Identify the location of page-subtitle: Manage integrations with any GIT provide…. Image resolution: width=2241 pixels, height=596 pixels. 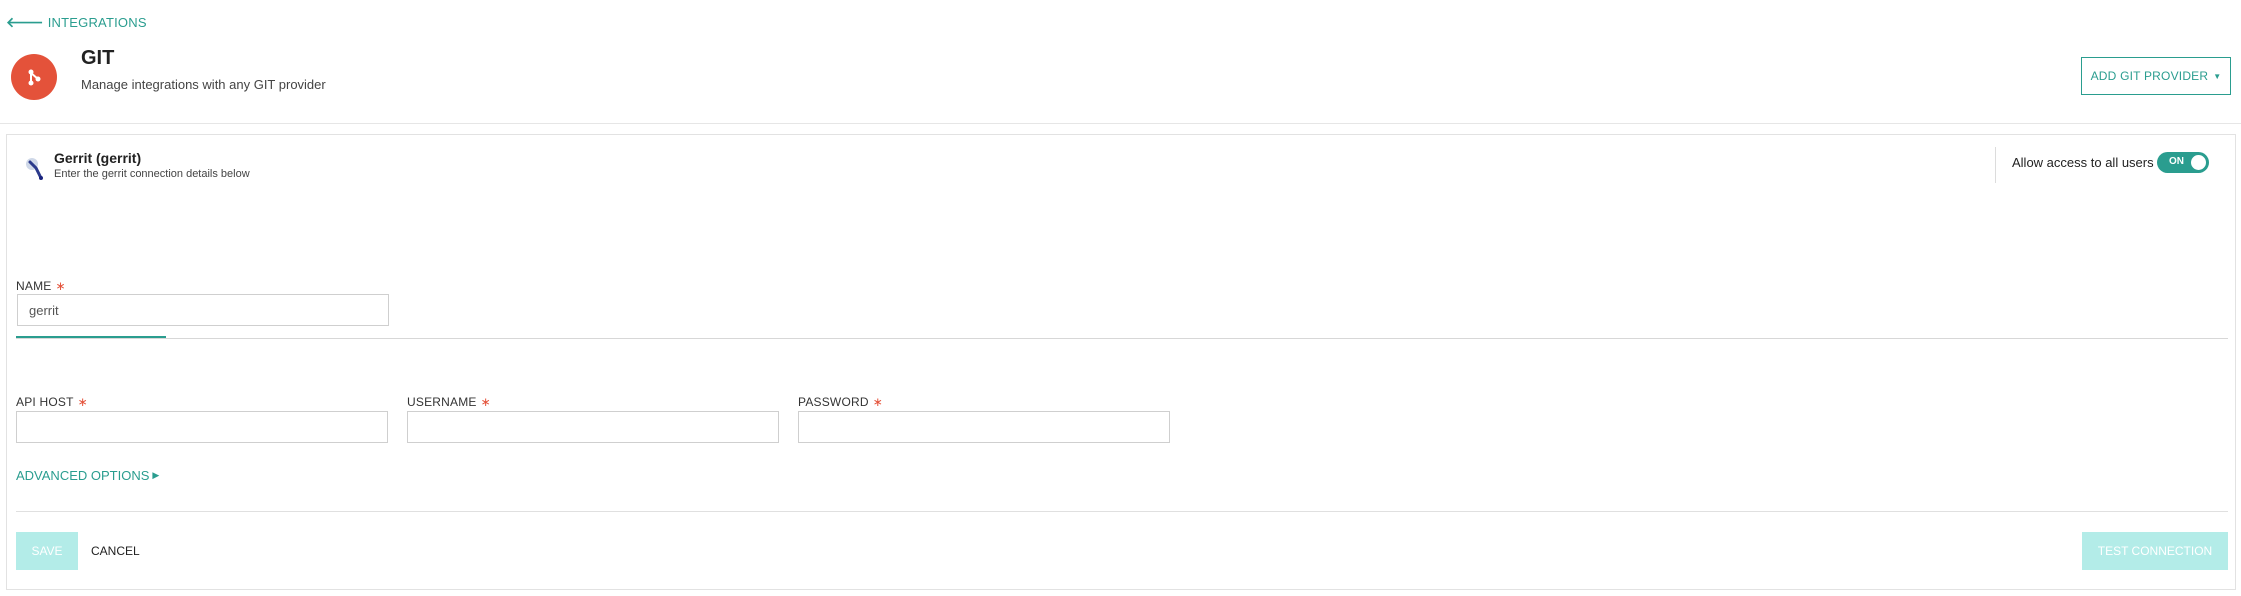
(203, 84).